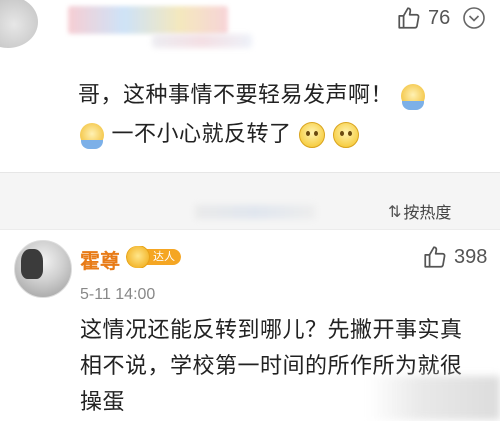 The height and width of the screenshot is (421, 500). What do you see at coordinates (474, 18) in the screenshot?
I see `chevron-down-icon` at bounding box center [474, 18].